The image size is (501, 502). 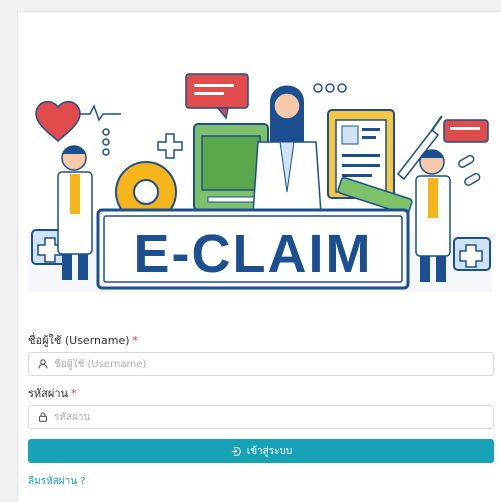 What do you see at coordinates (43, 417) in the screenshot?
I see `lock-icon` at bounding box center [43, 417].